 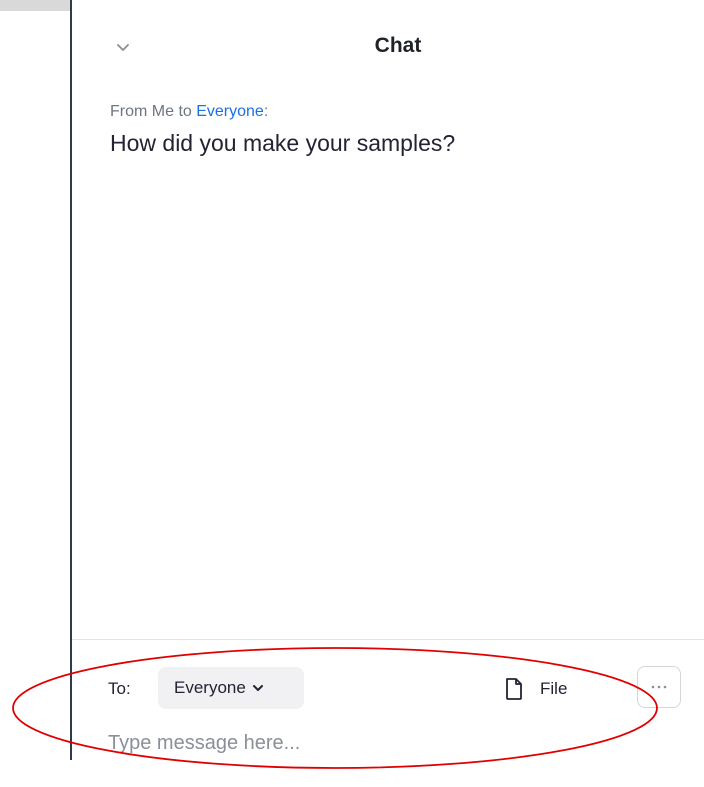 I want to click on message-meta: From Me to Everyone:, so click(x=395, y=112).